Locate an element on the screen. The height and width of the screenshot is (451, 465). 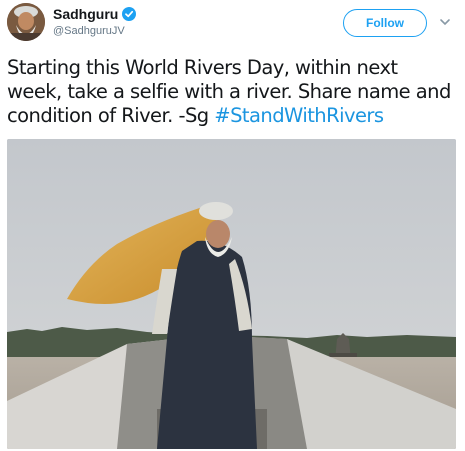
display-name: Sadhguru is located at coordinates (85, 14).